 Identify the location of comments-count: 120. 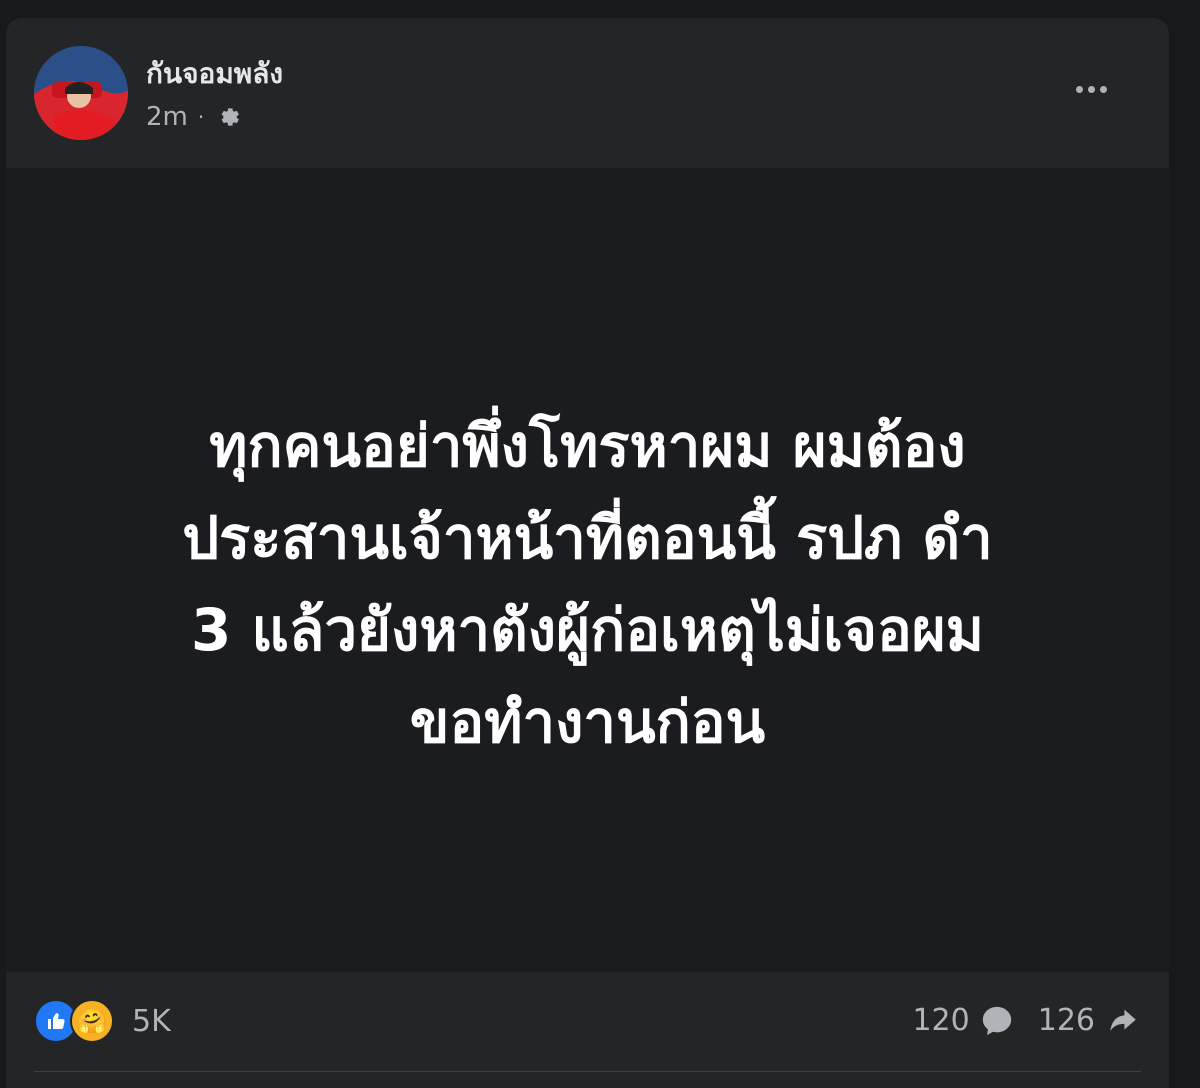
(941, 1020).